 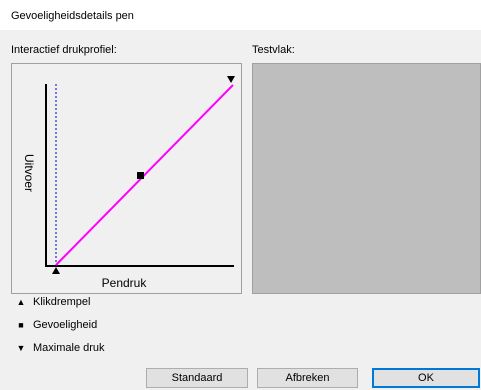 I want to click on legend-sensitivity: ■ Gevoeligheid, so click(x=56, y=325).